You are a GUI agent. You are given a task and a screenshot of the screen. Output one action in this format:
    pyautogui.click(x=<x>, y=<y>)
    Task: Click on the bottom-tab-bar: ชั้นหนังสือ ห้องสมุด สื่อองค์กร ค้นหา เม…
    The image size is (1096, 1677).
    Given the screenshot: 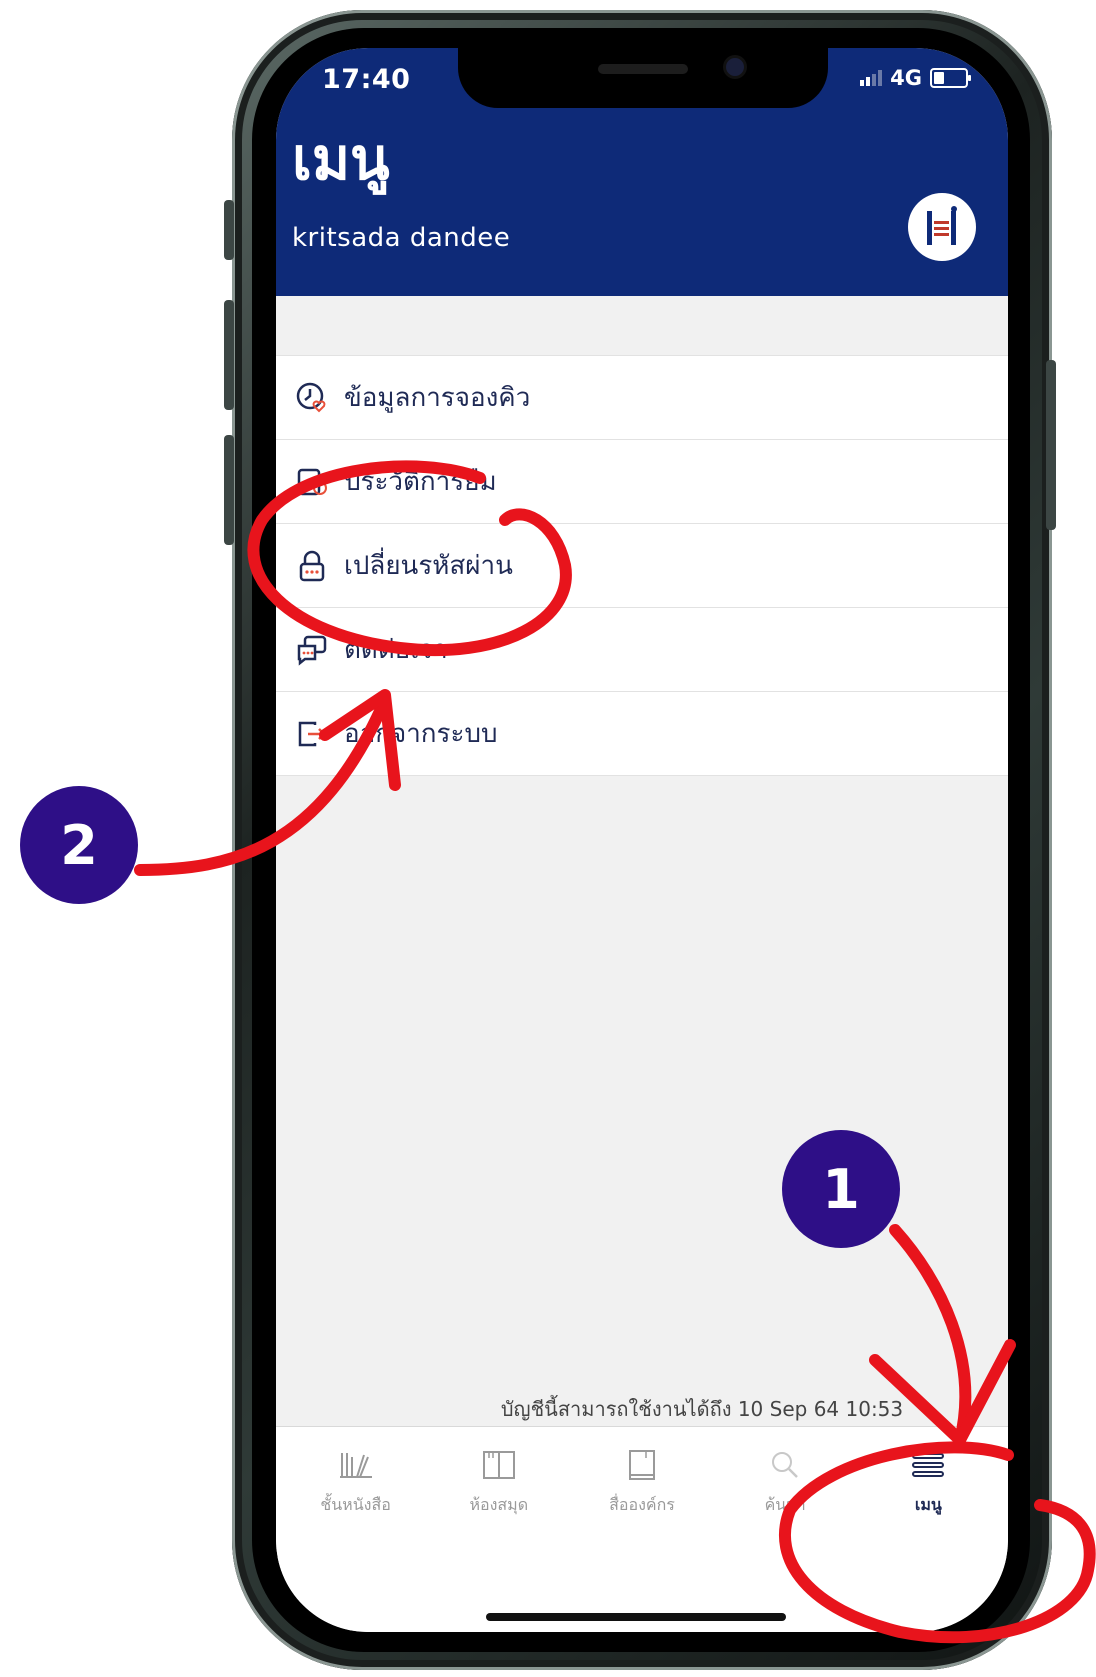 What is the action you would take?
    pyautogui.click(x=642, y=1529)
    